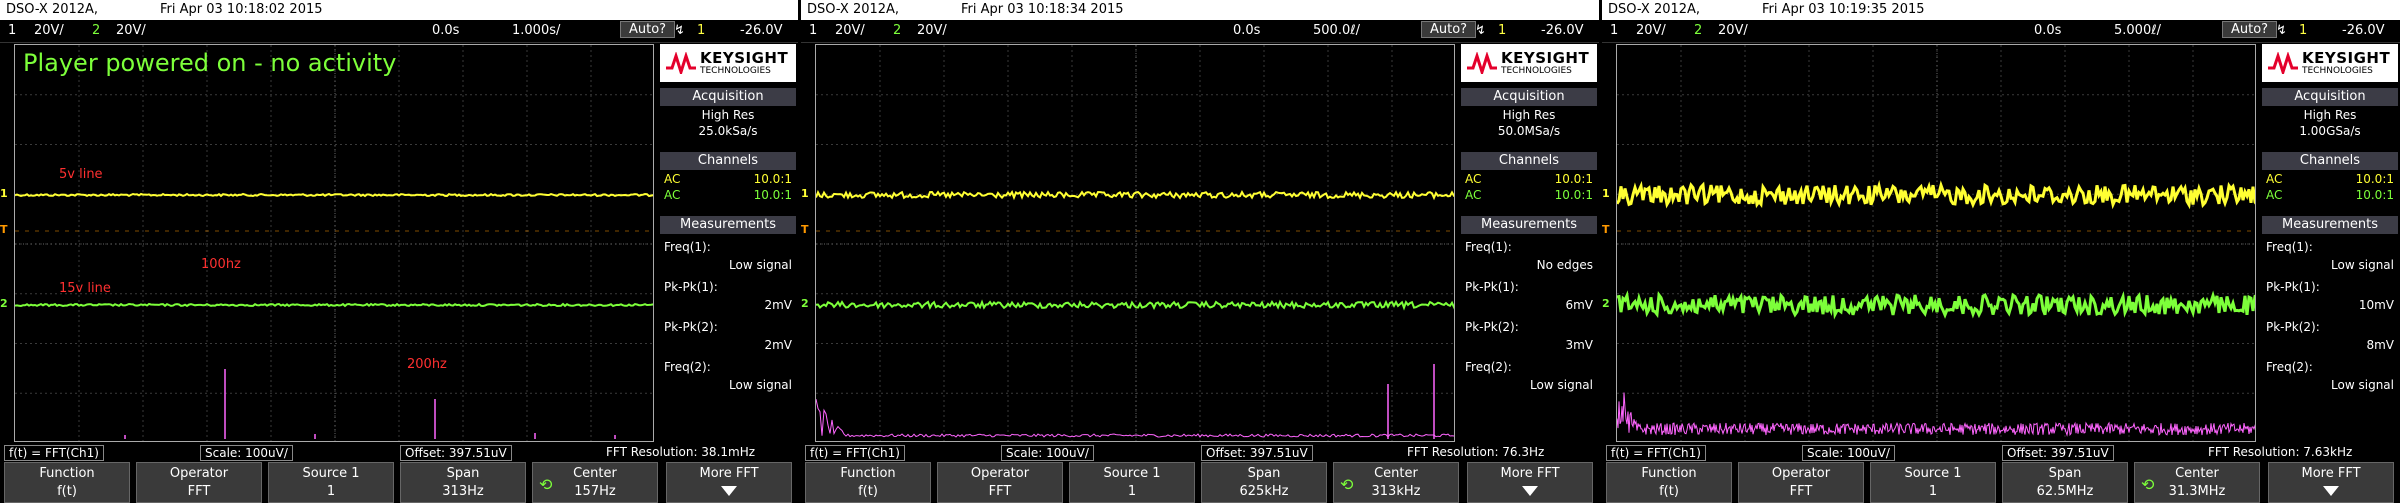 This screenshot has height=503, width=2400. I want to click on softkey-title: Operator, so click(1801, 473).